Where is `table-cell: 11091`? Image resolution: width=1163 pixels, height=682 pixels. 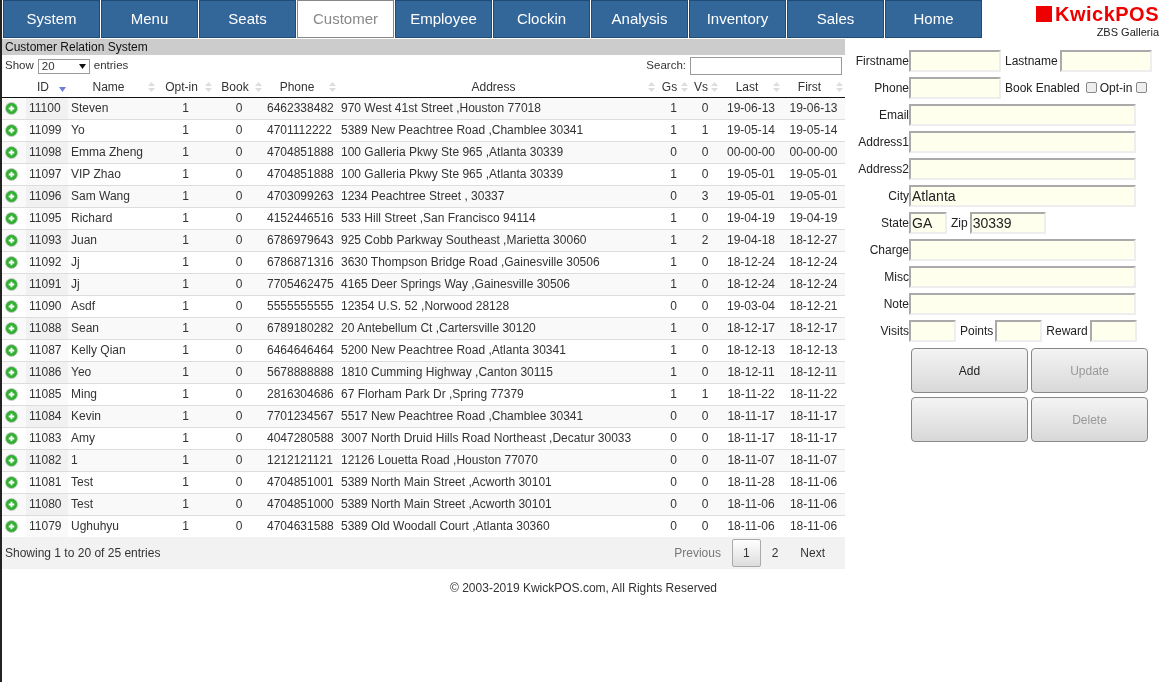 table-cell: 11091 is located at coordinates (47, 284).